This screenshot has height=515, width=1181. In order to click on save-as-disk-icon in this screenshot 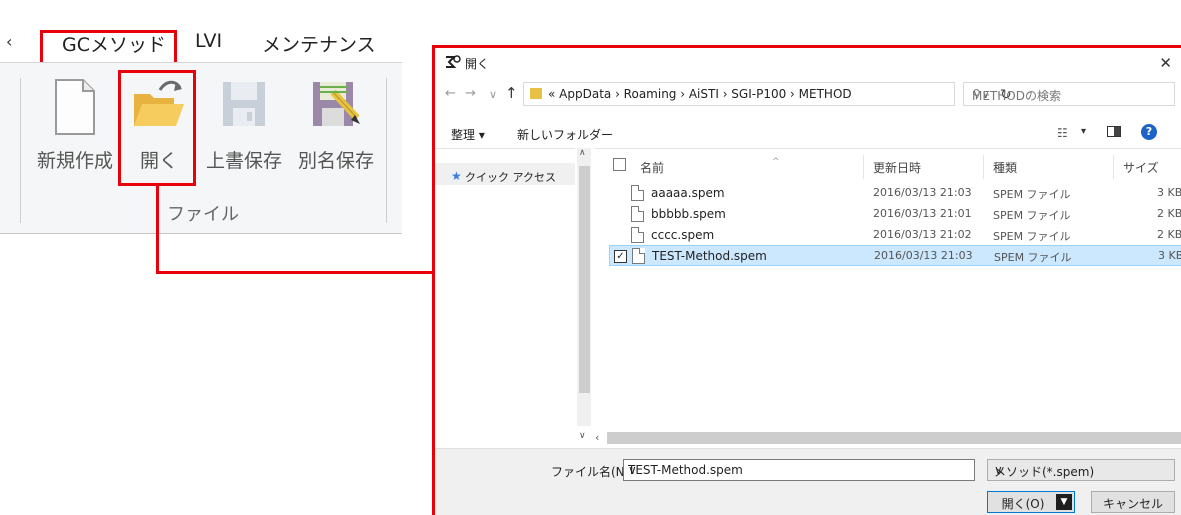, I will do `click(336, 104)`.